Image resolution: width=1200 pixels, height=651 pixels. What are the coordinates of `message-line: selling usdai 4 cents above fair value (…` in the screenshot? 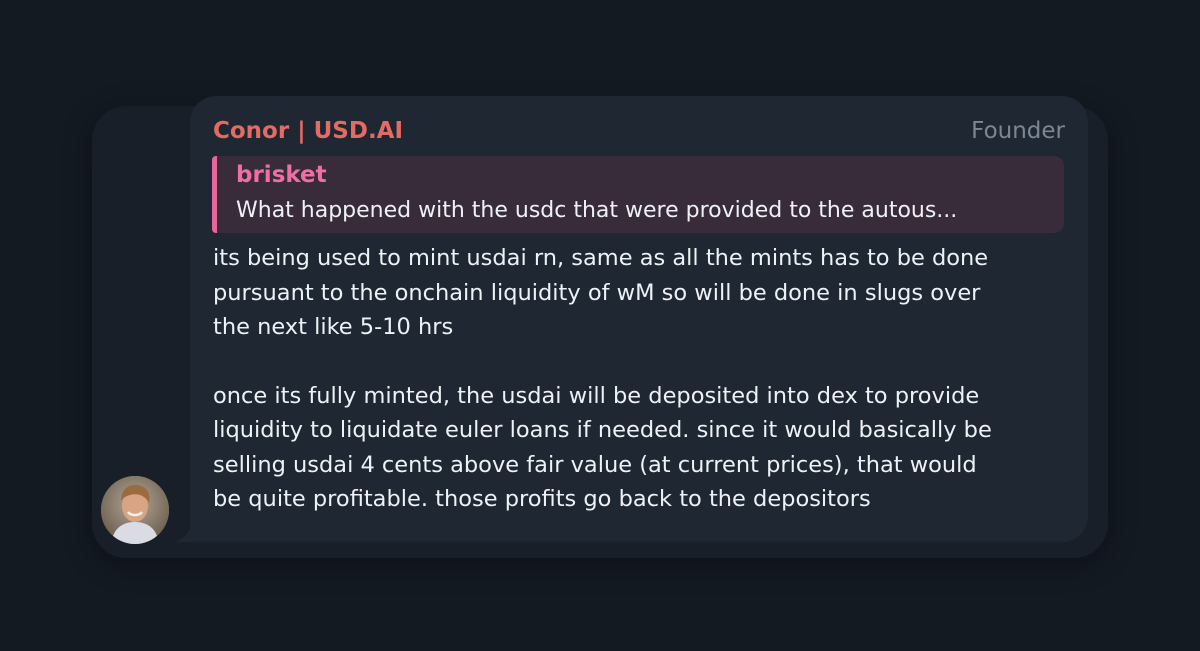 It's located at (595, 464).